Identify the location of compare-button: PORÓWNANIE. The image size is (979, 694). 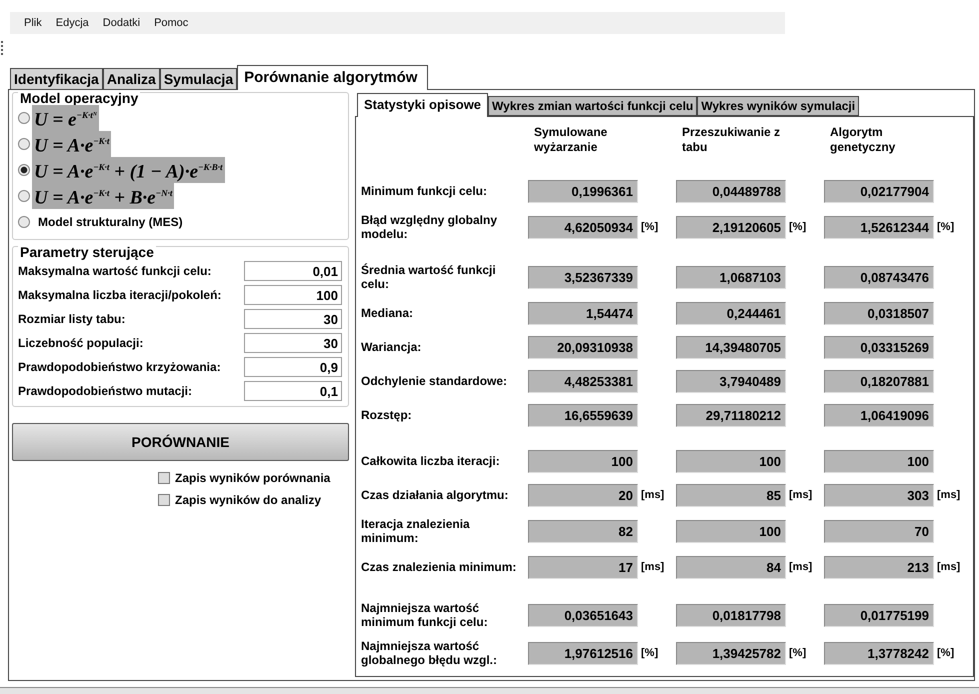
(180, 442).